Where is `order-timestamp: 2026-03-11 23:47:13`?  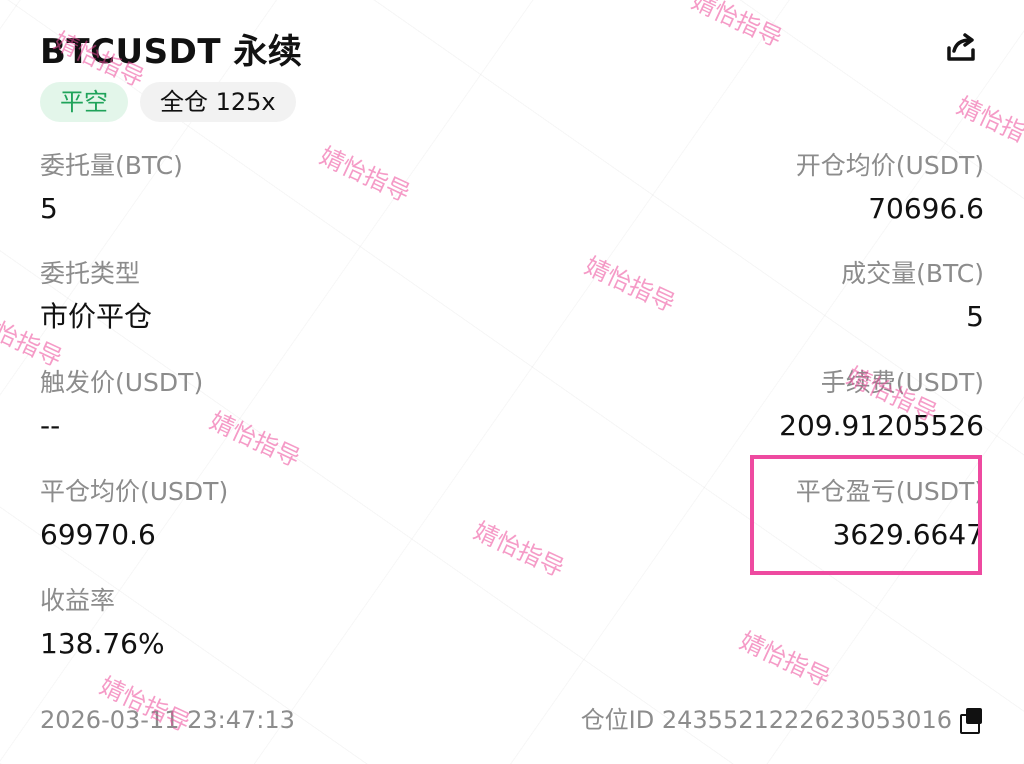
order-timestamp: 2026-03-11 23:47:13 is located at coordinates (167, 720).